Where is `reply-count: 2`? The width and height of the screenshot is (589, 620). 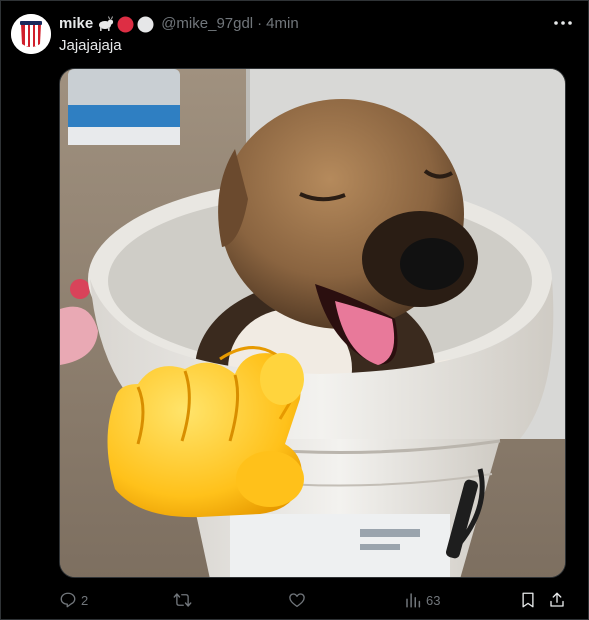 reply-count: 2 is located at coordinates (85, 600).